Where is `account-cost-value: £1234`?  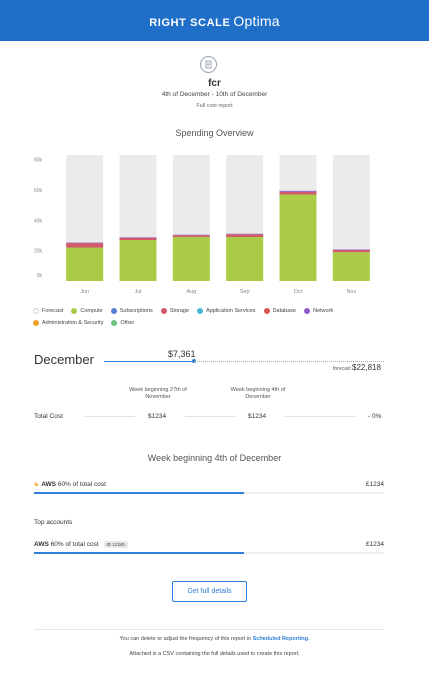
account-cost-value: £1234 is located at coordinates (374, 544).